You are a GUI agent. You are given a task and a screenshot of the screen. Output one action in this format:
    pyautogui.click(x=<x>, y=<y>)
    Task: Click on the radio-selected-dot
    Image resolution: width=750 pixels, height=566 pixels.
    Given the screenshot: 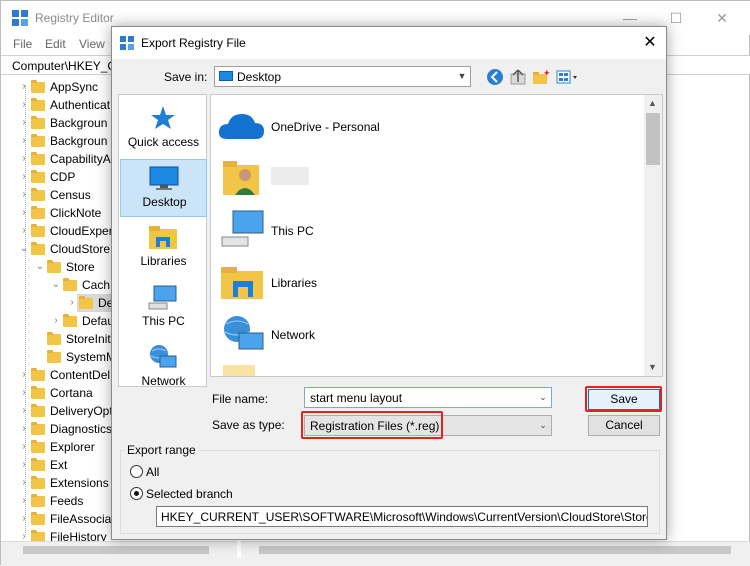 What is the action you would take?
    pyautogui.click(x=136, y=493)
    